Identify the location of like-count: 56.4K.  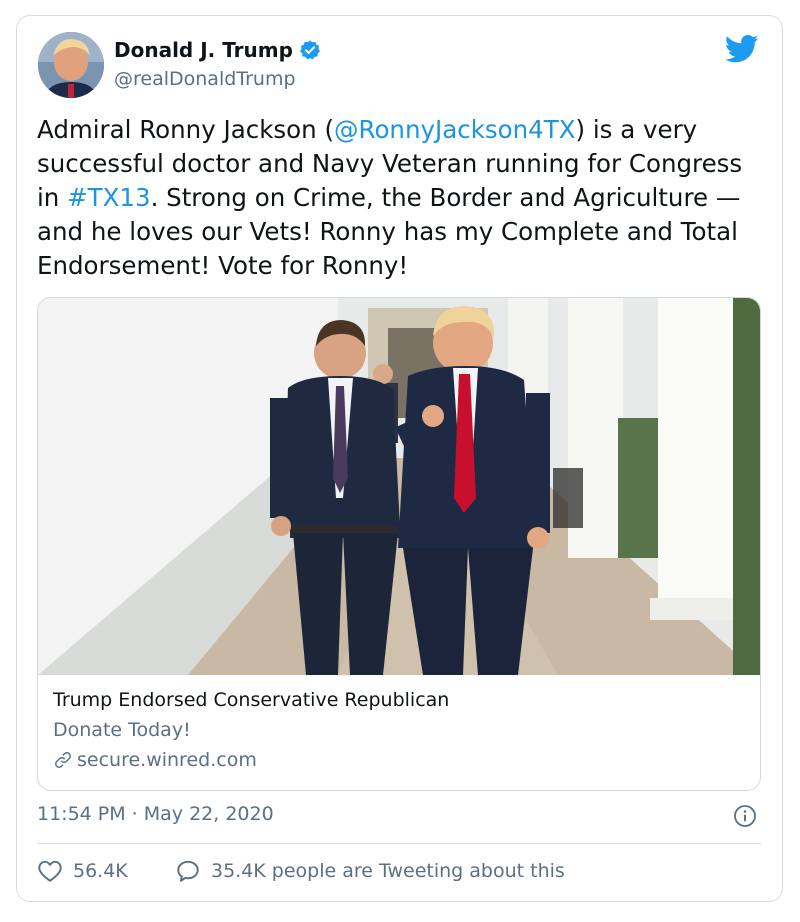
(100, 871).